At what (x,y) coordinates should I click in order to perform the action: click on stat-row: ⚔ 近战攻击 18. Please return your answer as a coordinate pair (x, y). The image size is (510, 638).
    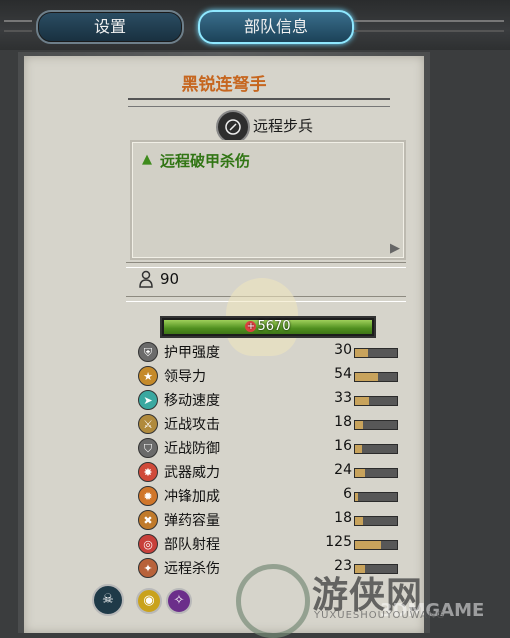
    Looking at the image, I should click on (271, 424).